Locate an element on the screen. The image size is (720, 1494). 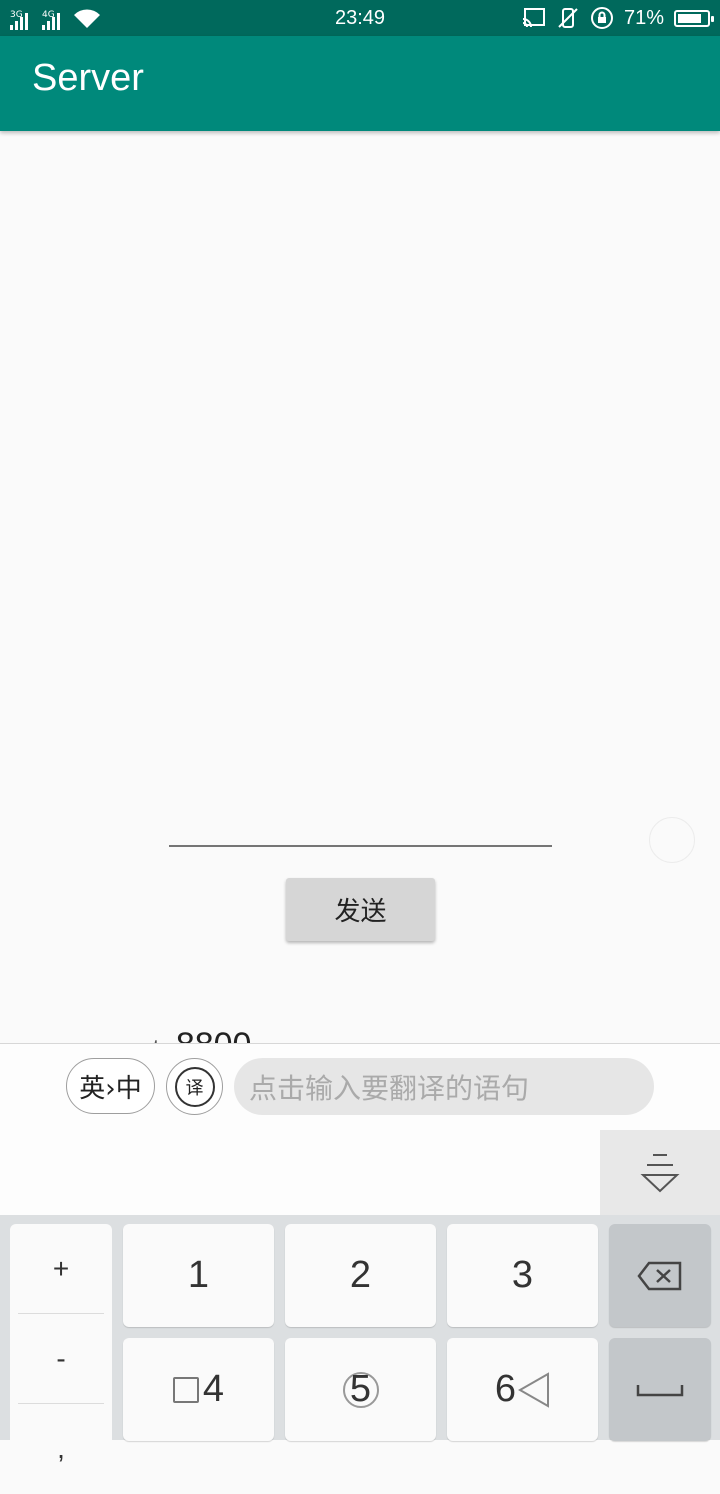
space-key is located at coordinates (660, 1389).